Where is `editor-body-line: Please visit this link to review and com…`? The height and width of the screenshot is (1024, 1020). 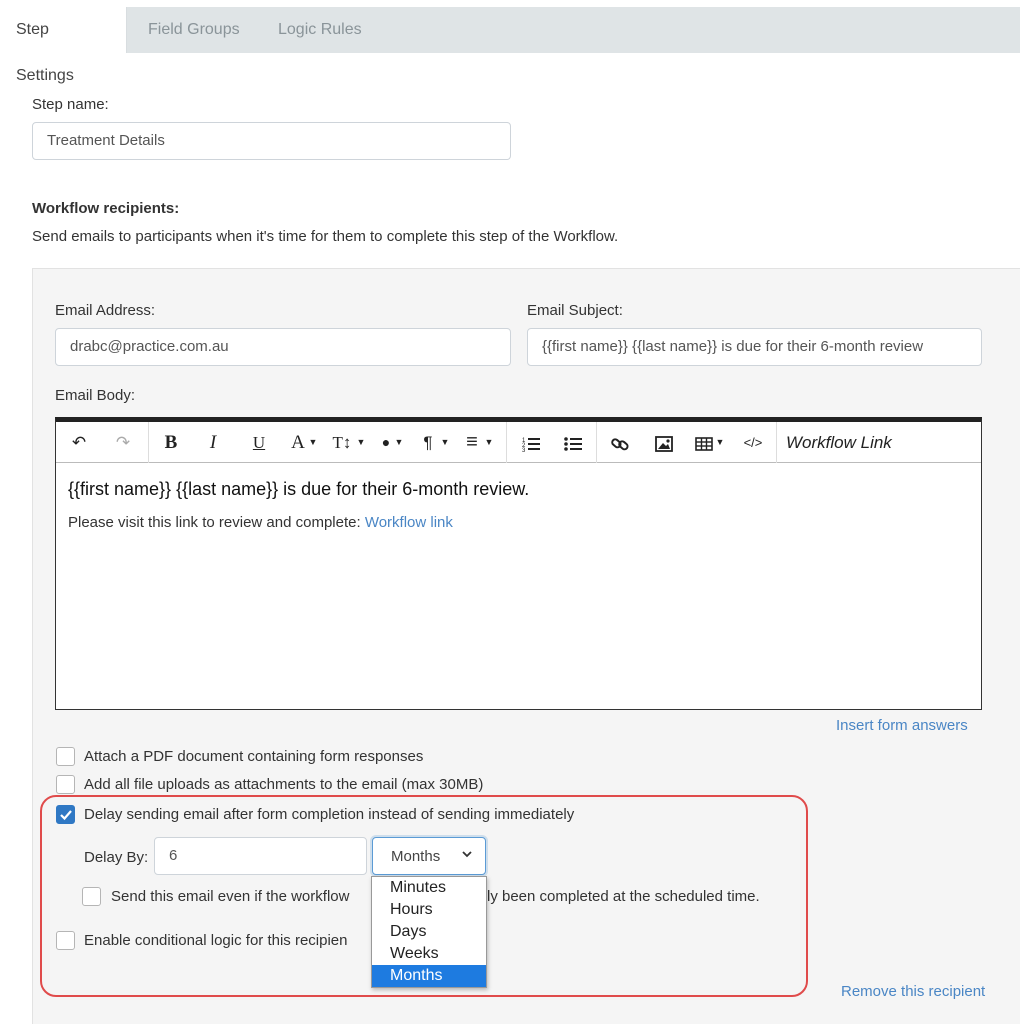 editor-body-line: Please visit this link to review and com… is located at coordinates (260, 522).